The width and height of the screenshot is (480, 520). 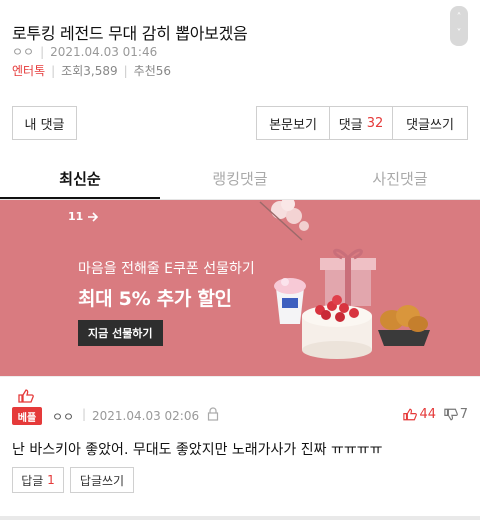 What do you see at coordinates (102, 480) in the screenshot?
I see `write-reply-button: 답글쓰기` at bounding box center [102, 480].